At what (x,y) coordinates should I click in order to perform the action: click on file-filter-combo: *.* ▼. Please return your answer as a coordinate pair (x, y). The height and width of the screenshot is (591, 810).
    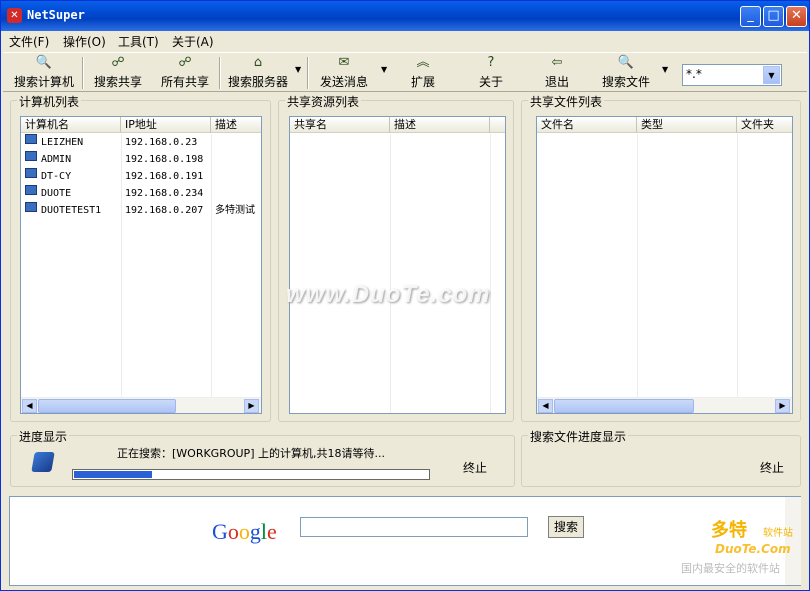
    Looking at the image, I should click on (732, 75).